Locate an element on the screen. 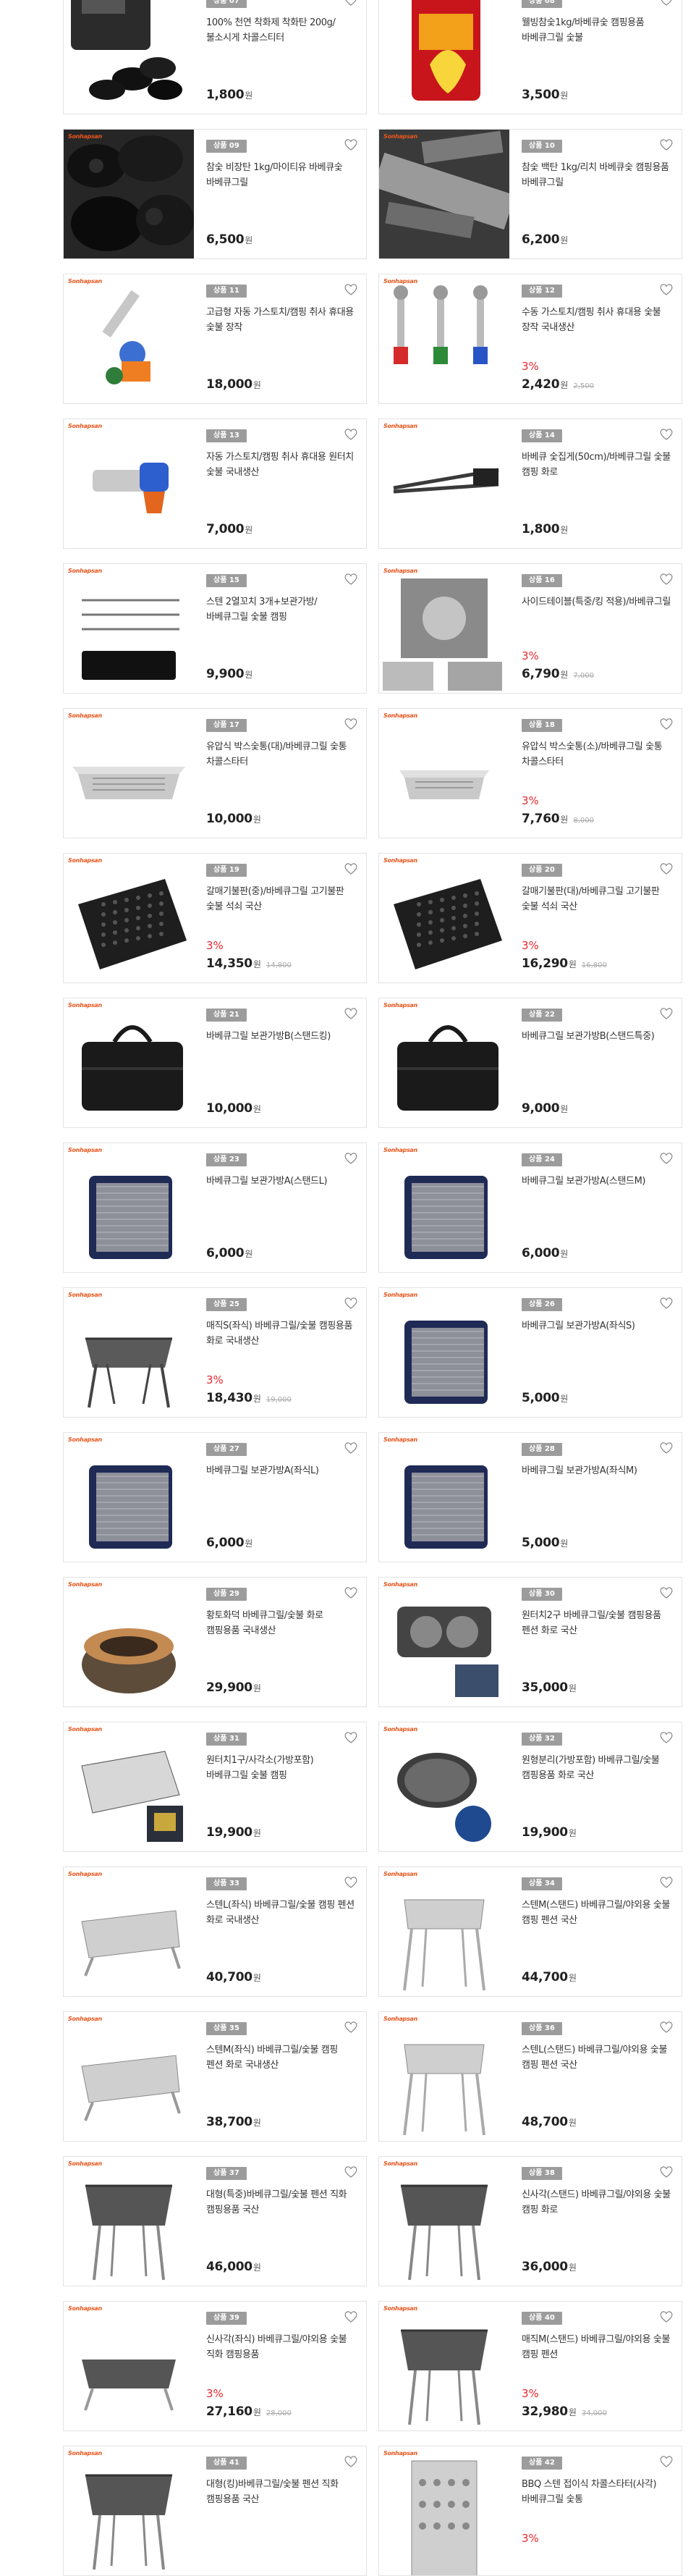  product-name-link: 참숯 백탄 1kg/리치 바베큐숯 캠핑용품 바베큐그릴 is located at coordinates (597, 175).